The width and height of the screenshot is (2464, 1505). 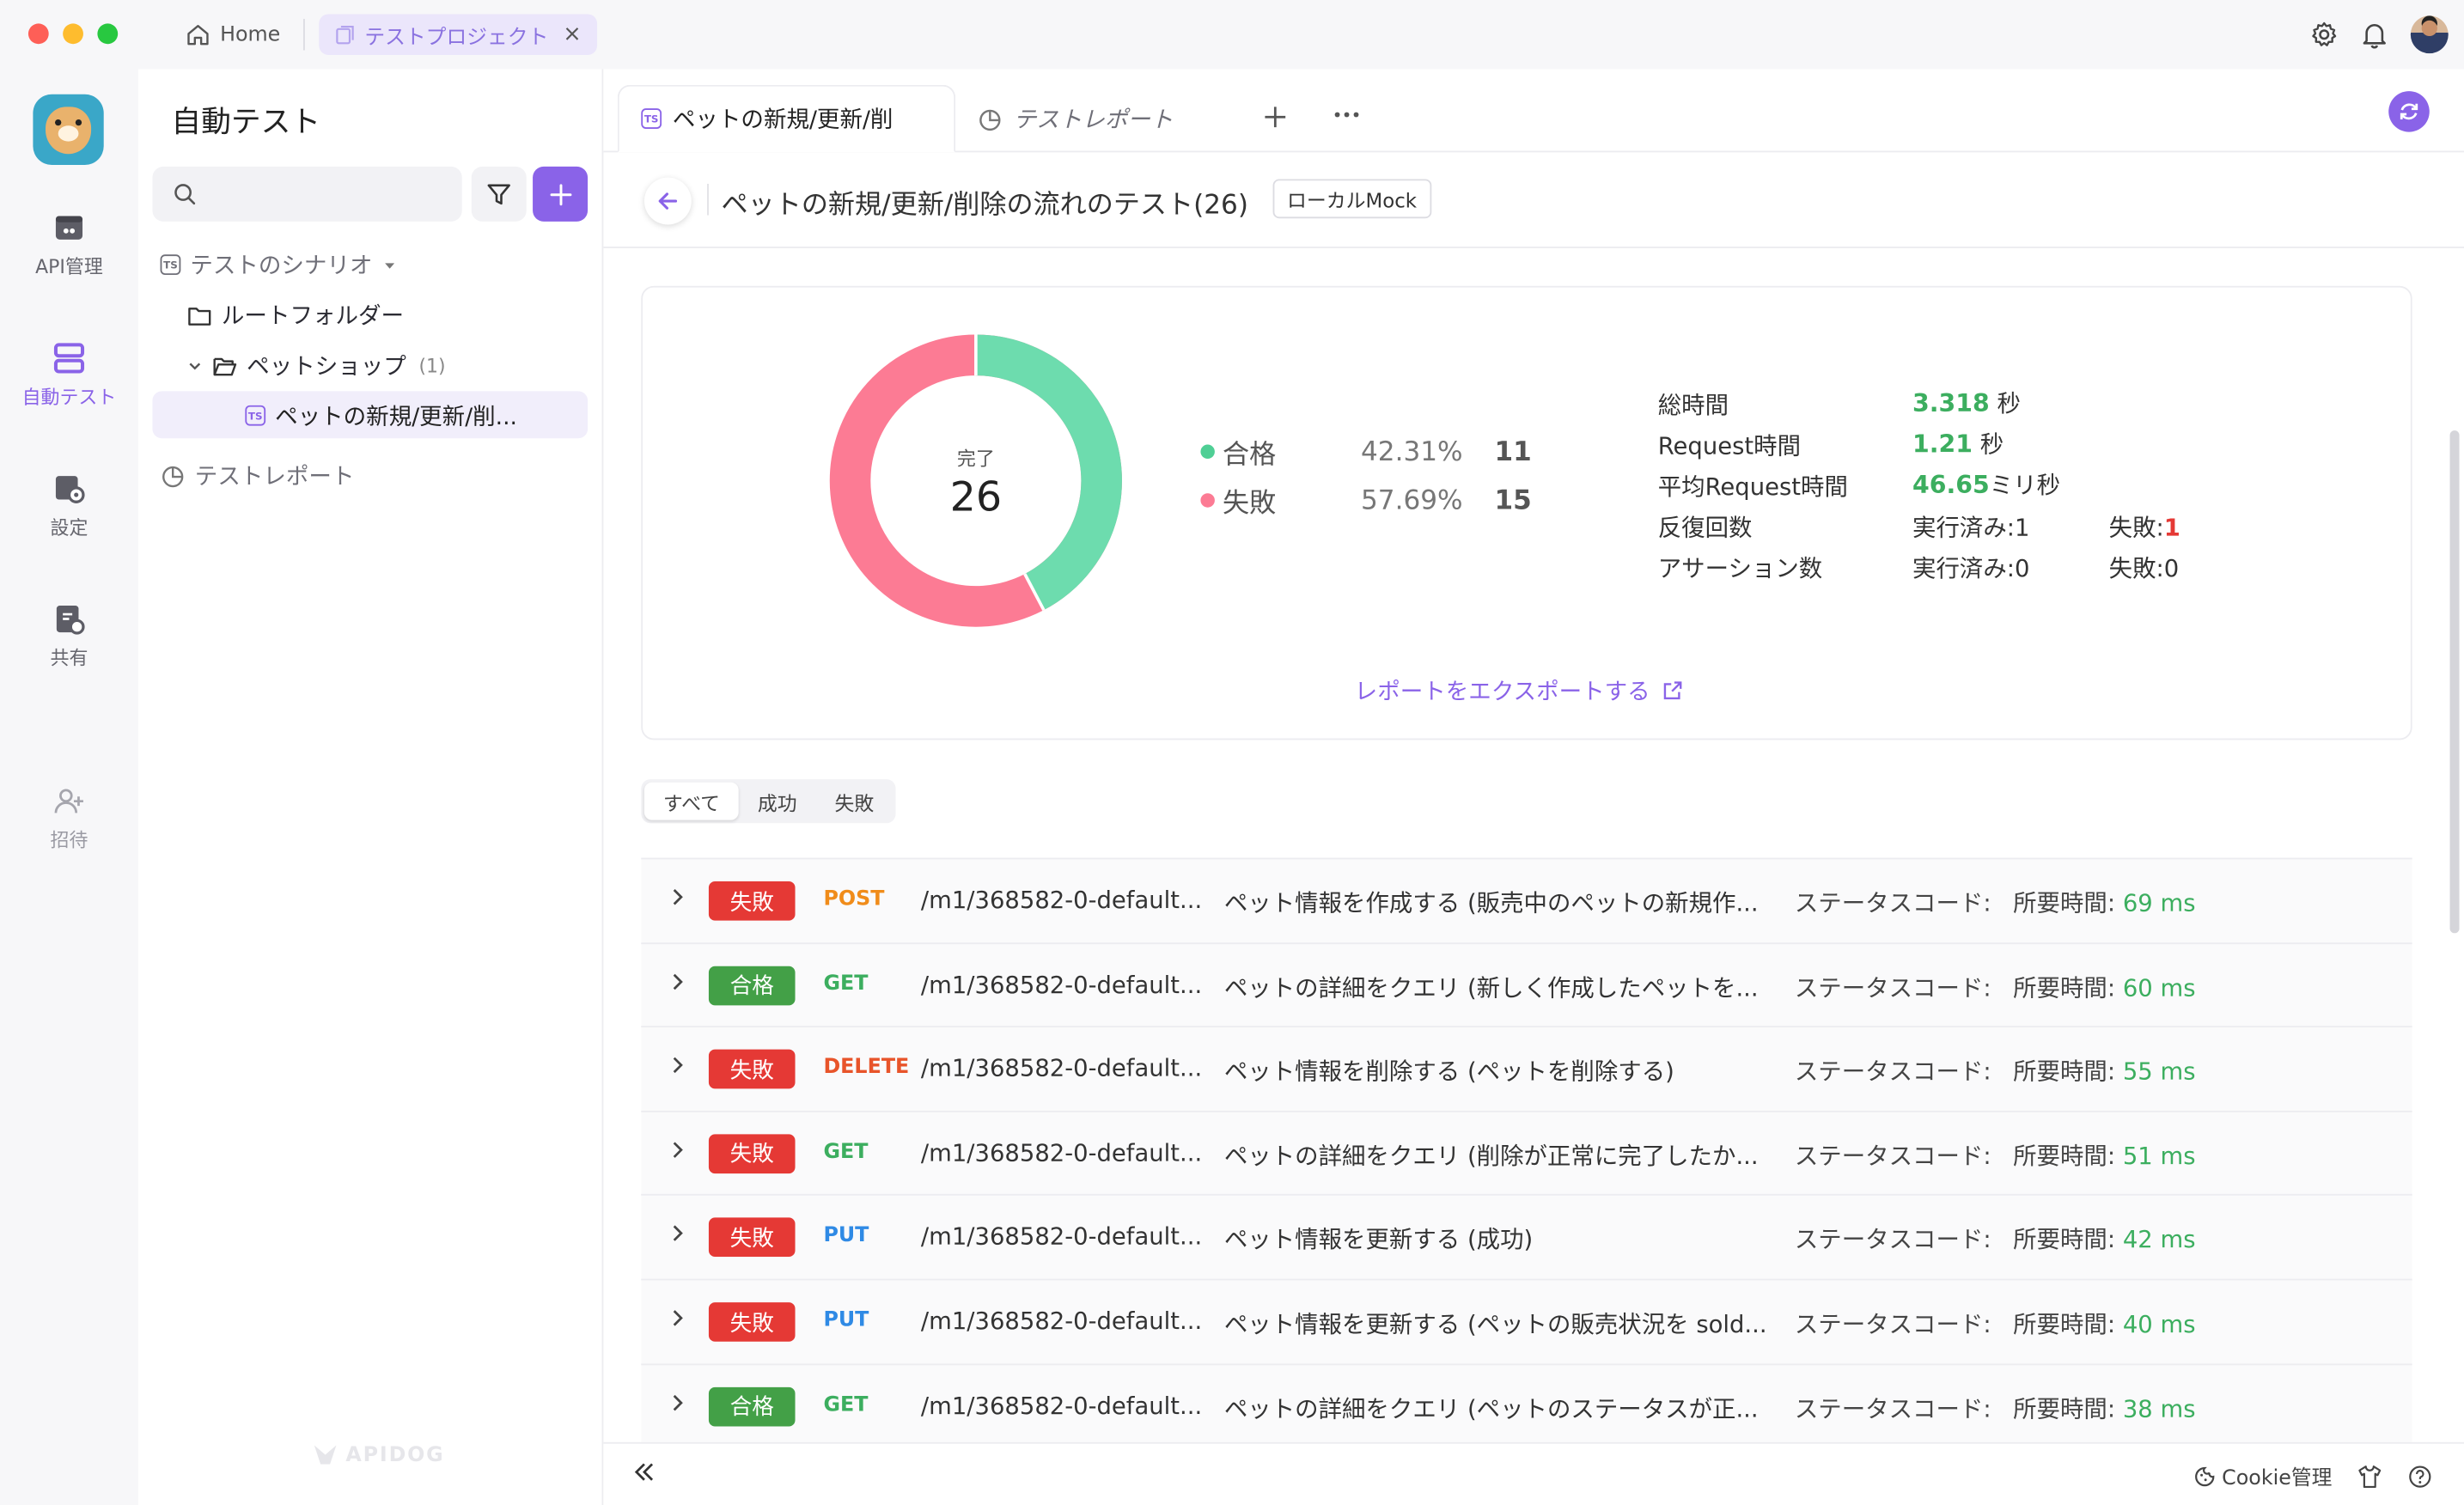 What do you see at coordinates (69, 635) in the screenshot?
I see `rail-item-share: 共有` at bounding box center [69, 635].